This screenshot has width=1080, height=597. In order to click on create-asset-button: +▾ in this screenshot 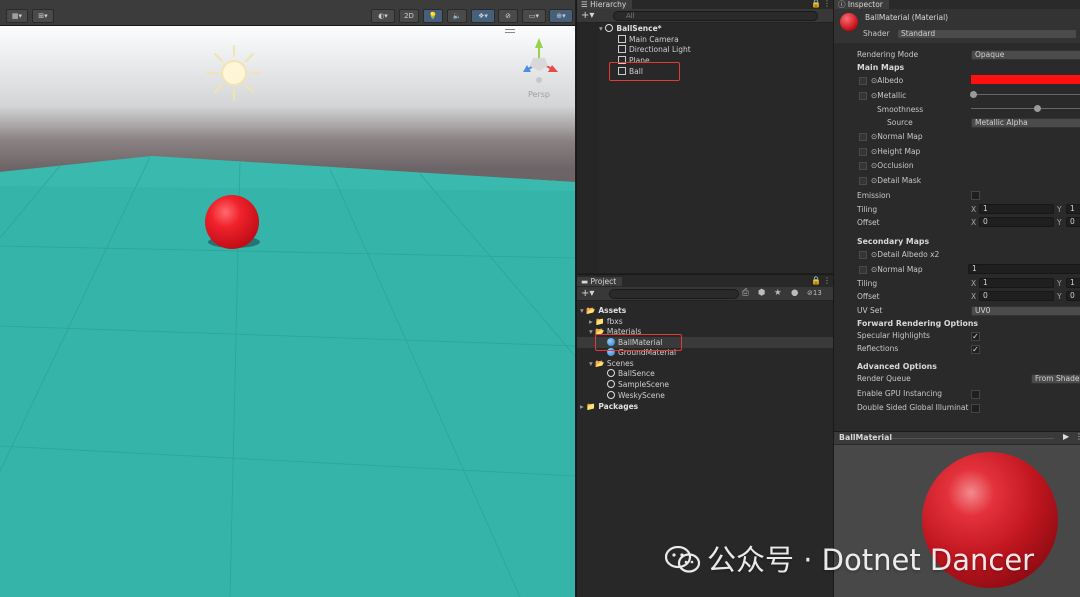, I will do `click(587, 294)`.